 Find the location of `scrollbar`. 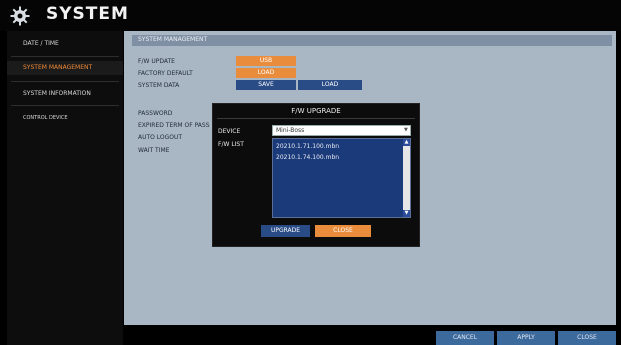

scrollbar is located at coordinates (406, 178).